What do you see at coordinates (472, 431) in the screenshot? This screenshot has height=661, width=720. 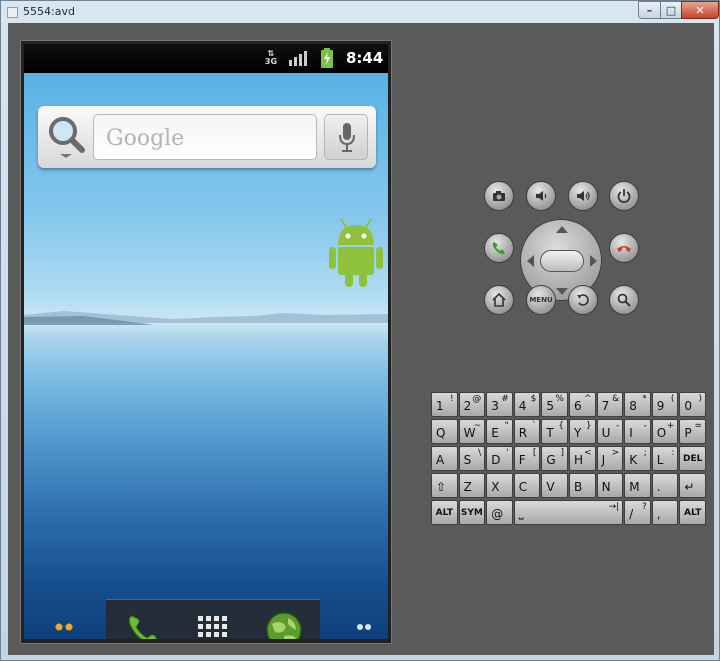 I see `key-r1-1: W ~` at bounding box center [472, 431].